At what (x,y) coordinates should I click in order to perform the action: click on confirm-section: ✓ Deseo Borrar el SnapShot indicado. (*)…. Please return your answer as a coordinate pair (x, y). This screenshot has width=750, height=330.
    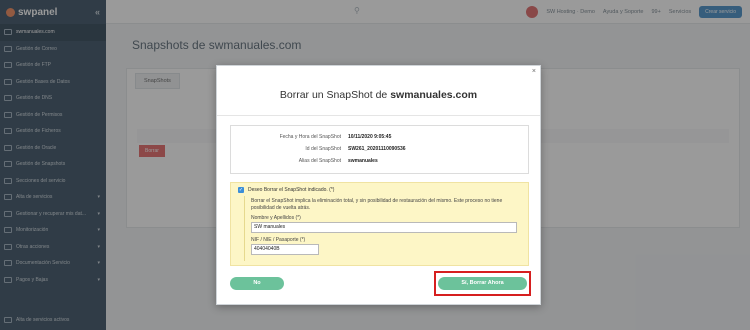
    Looking at the image, I should click on (379, 224).